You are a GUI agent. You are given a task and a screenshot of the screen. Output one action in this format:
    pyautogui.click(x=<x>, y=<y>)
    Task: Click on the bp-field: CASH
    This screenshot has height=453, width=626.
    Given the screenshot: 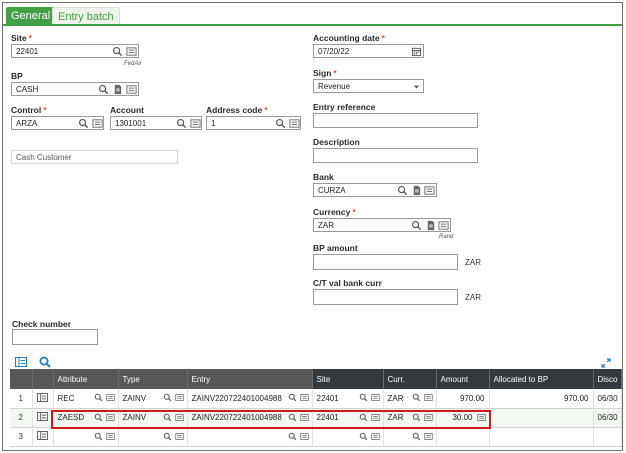 What is the action you would take?
    pyautogui.click(x=75, y=89)
    